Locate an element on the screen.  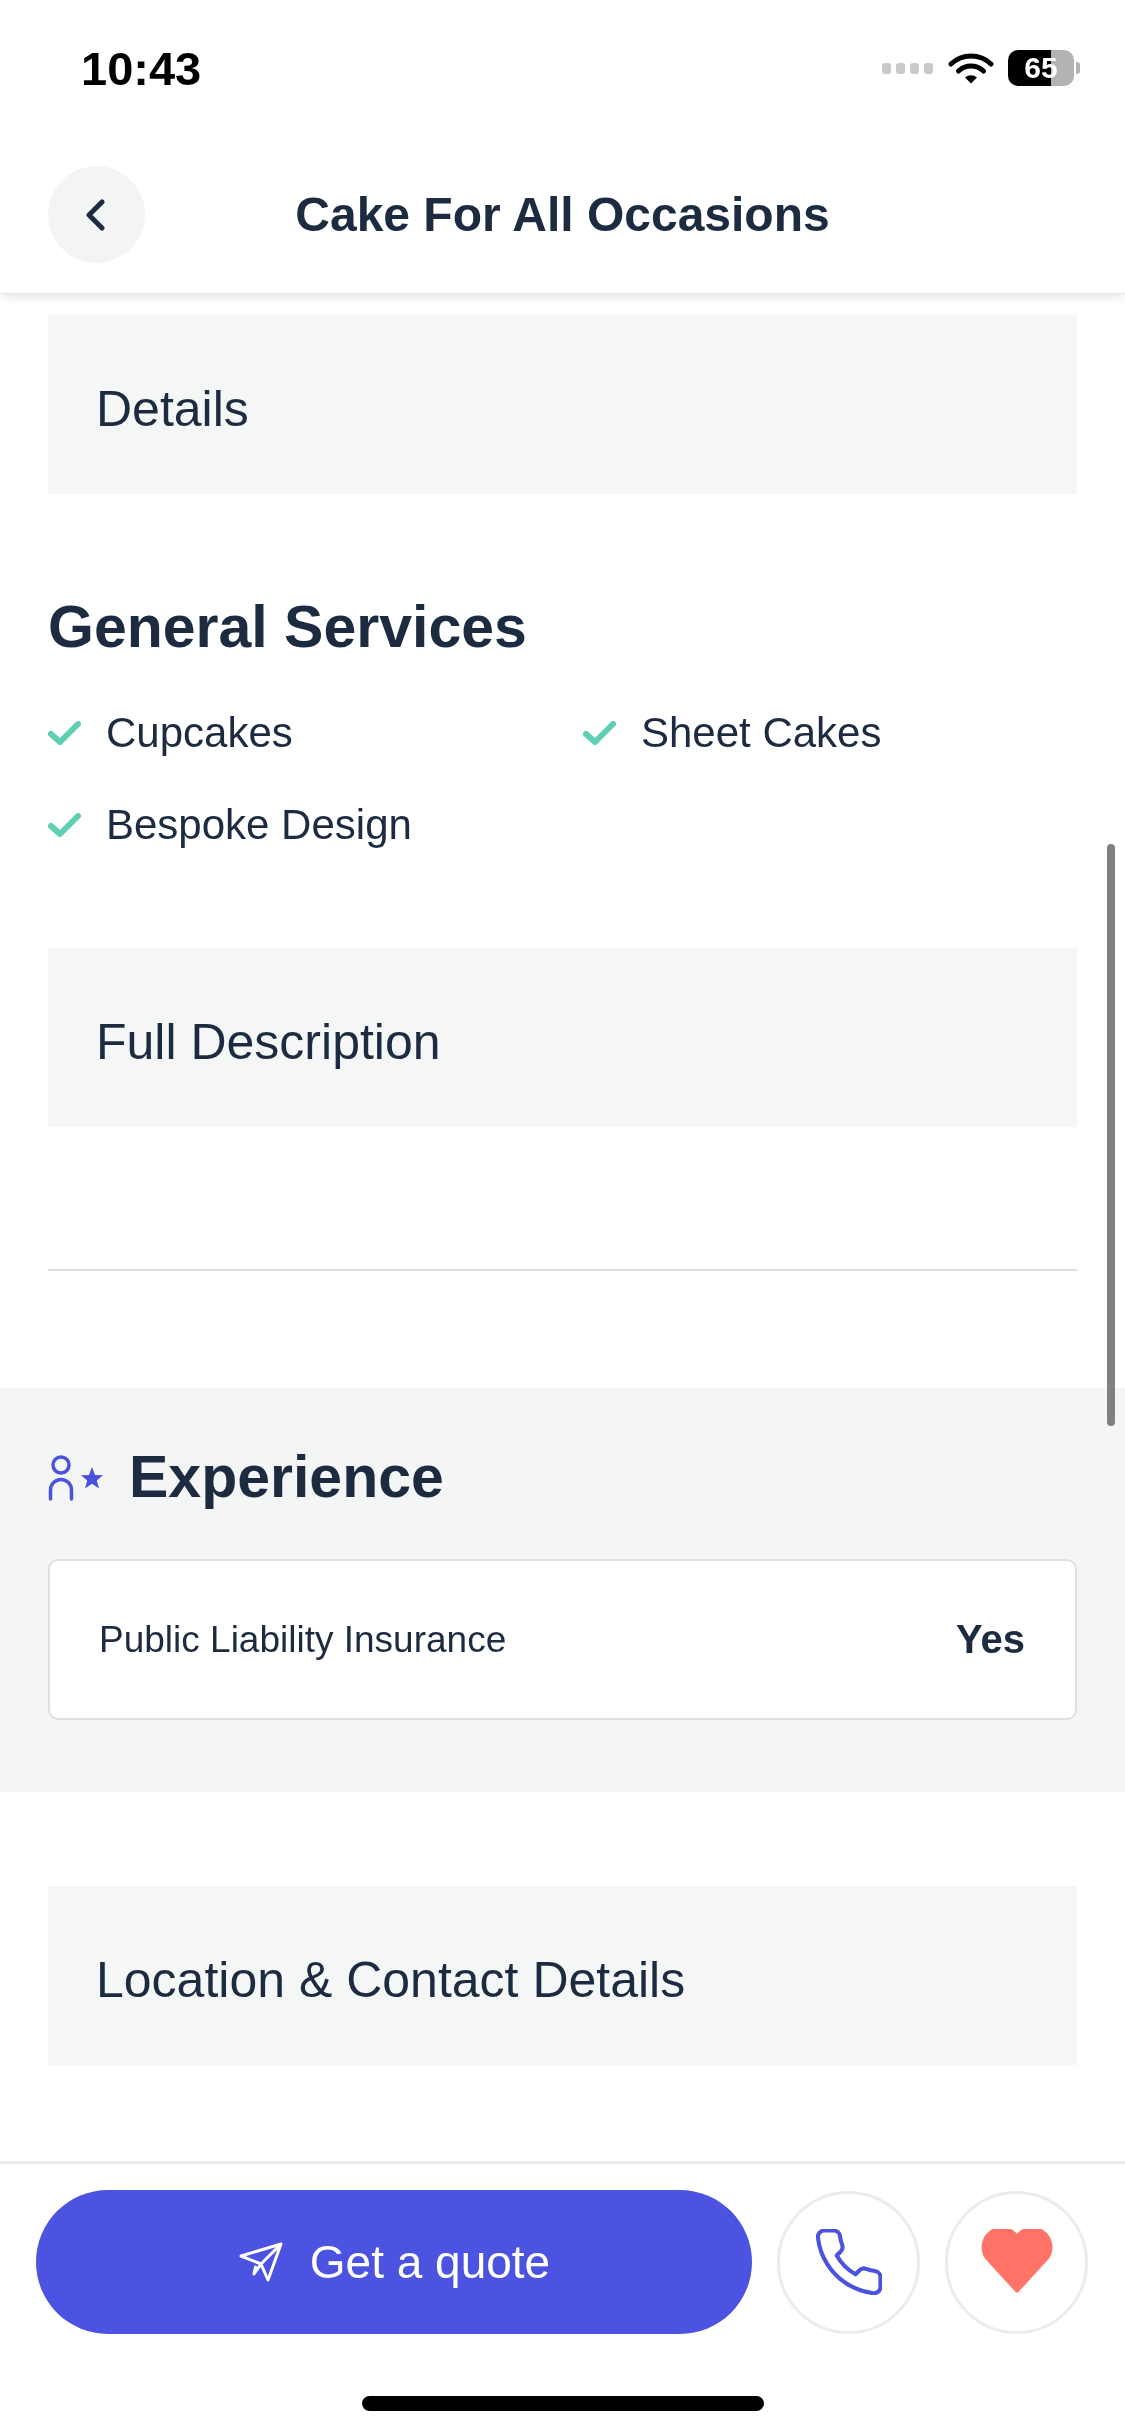
send-icon is located at coordinates (260, 2262).